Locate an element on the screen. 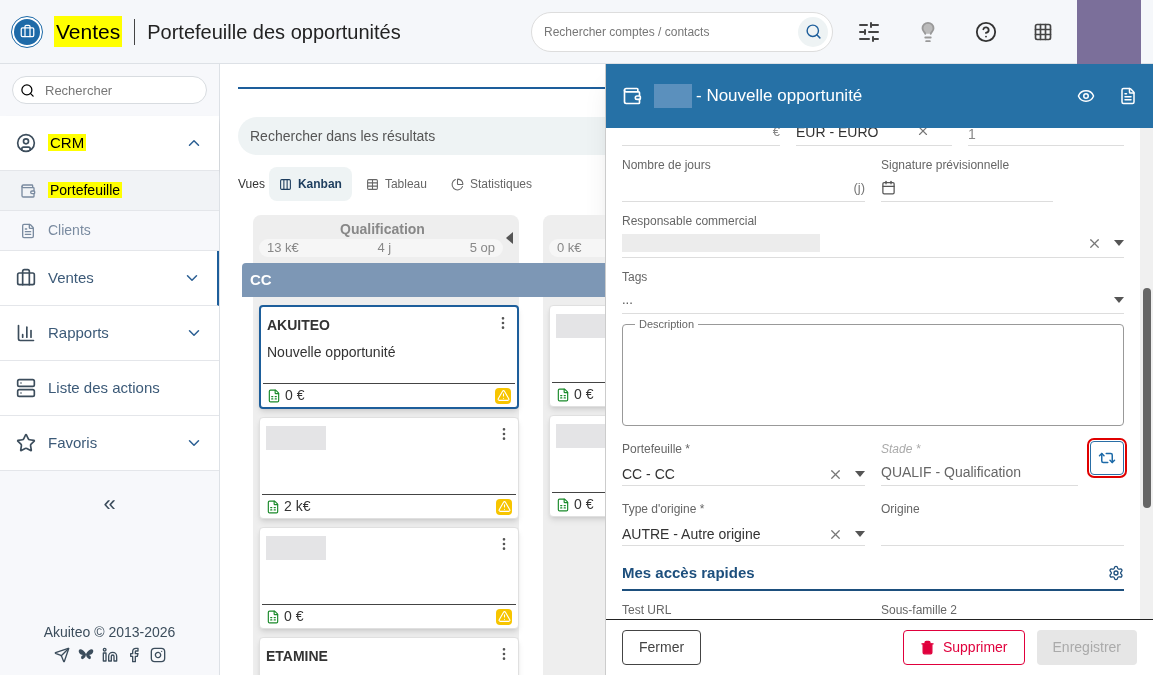  collapse-column-icon is located at coordinates (509, 238).